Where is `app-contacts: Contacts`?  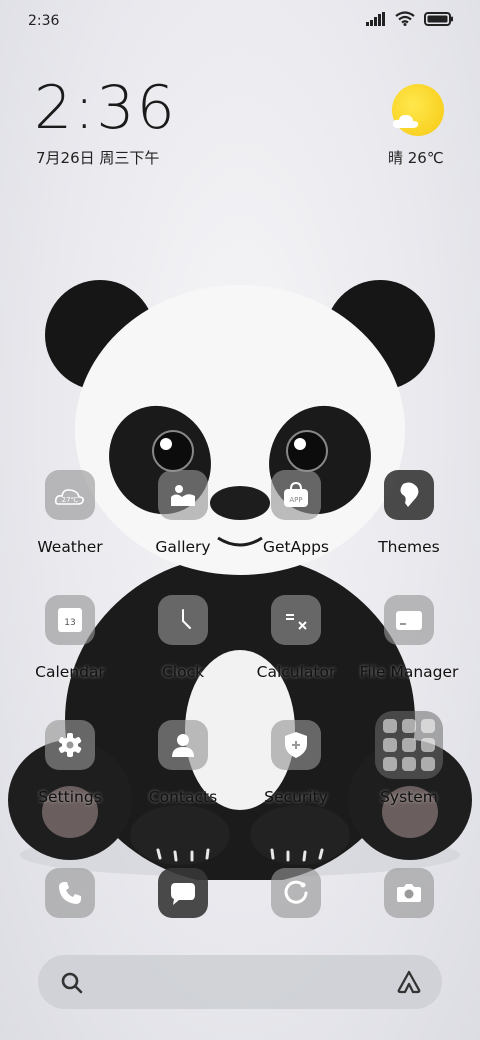
app-contacts: Contacts is located at coordinates (183, 763).